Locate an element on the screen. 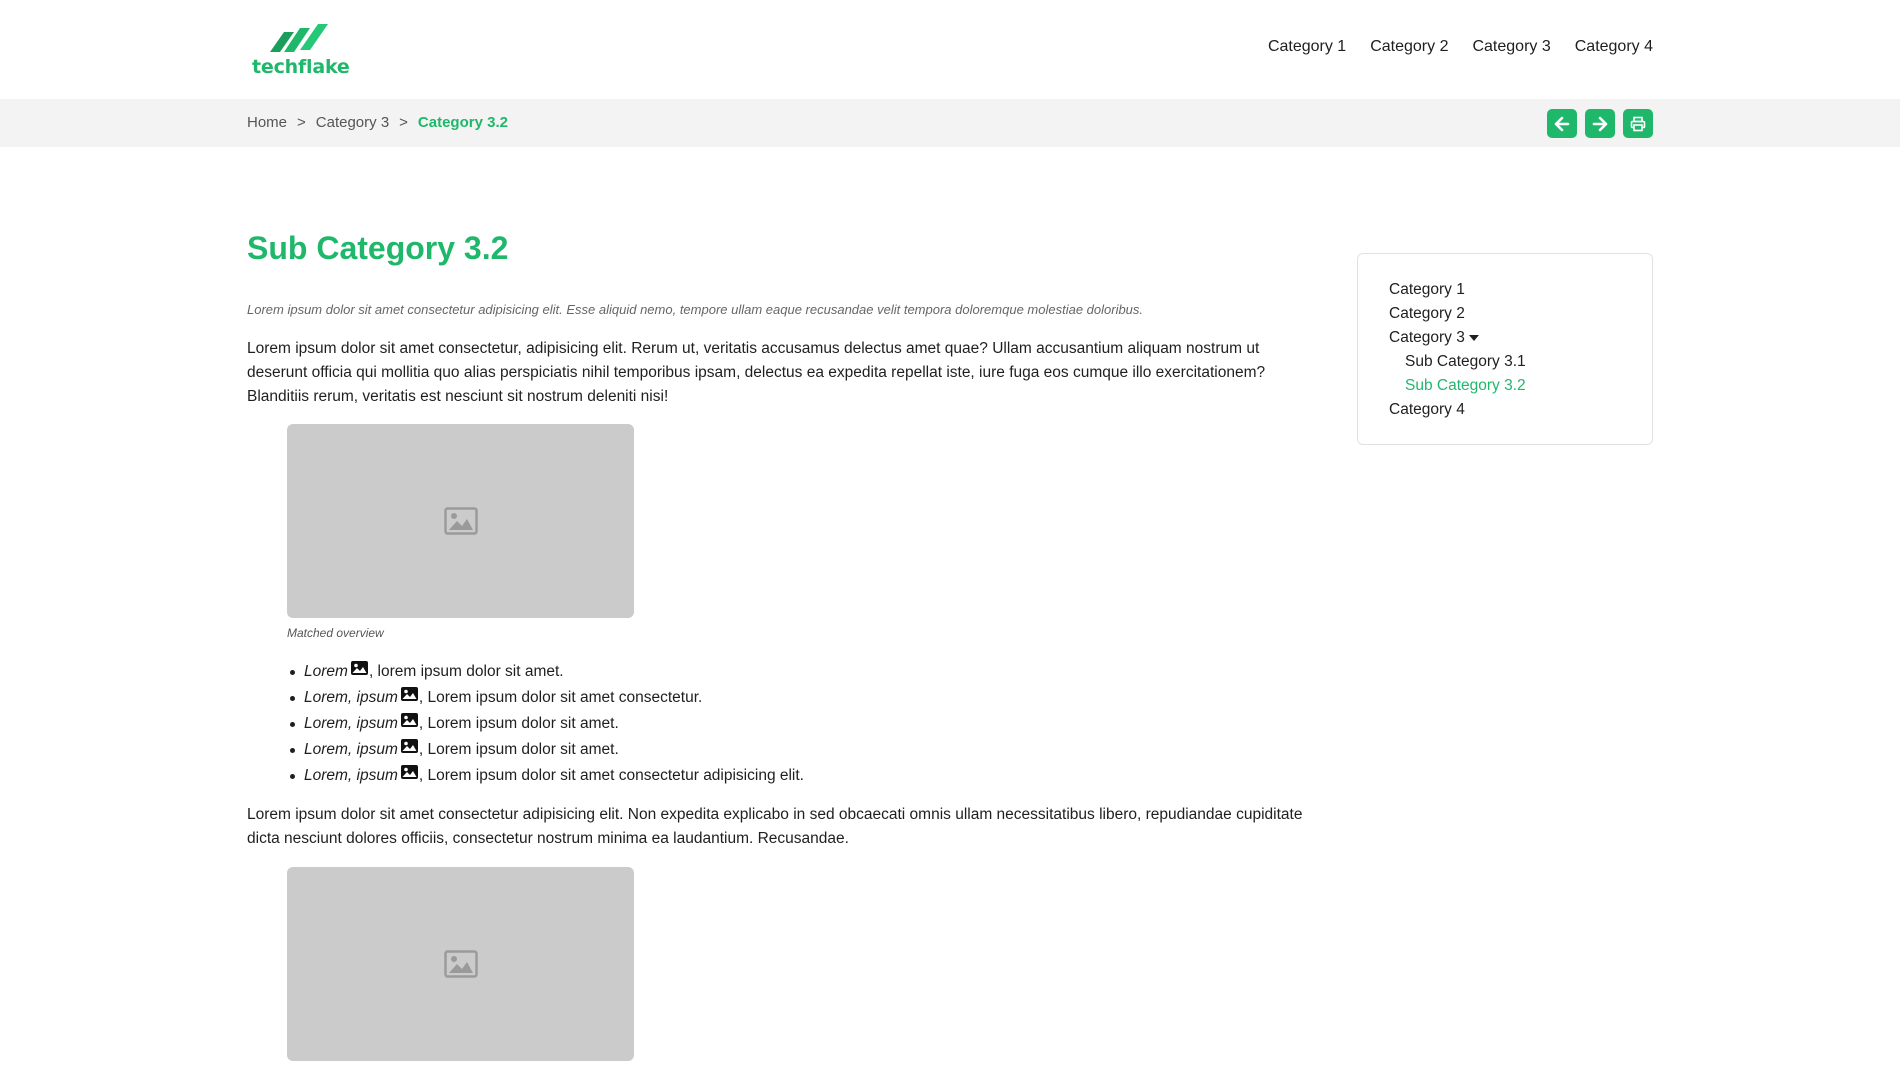 The image size is (1900, 1069). next-button is located at coordinates (1600, 123).